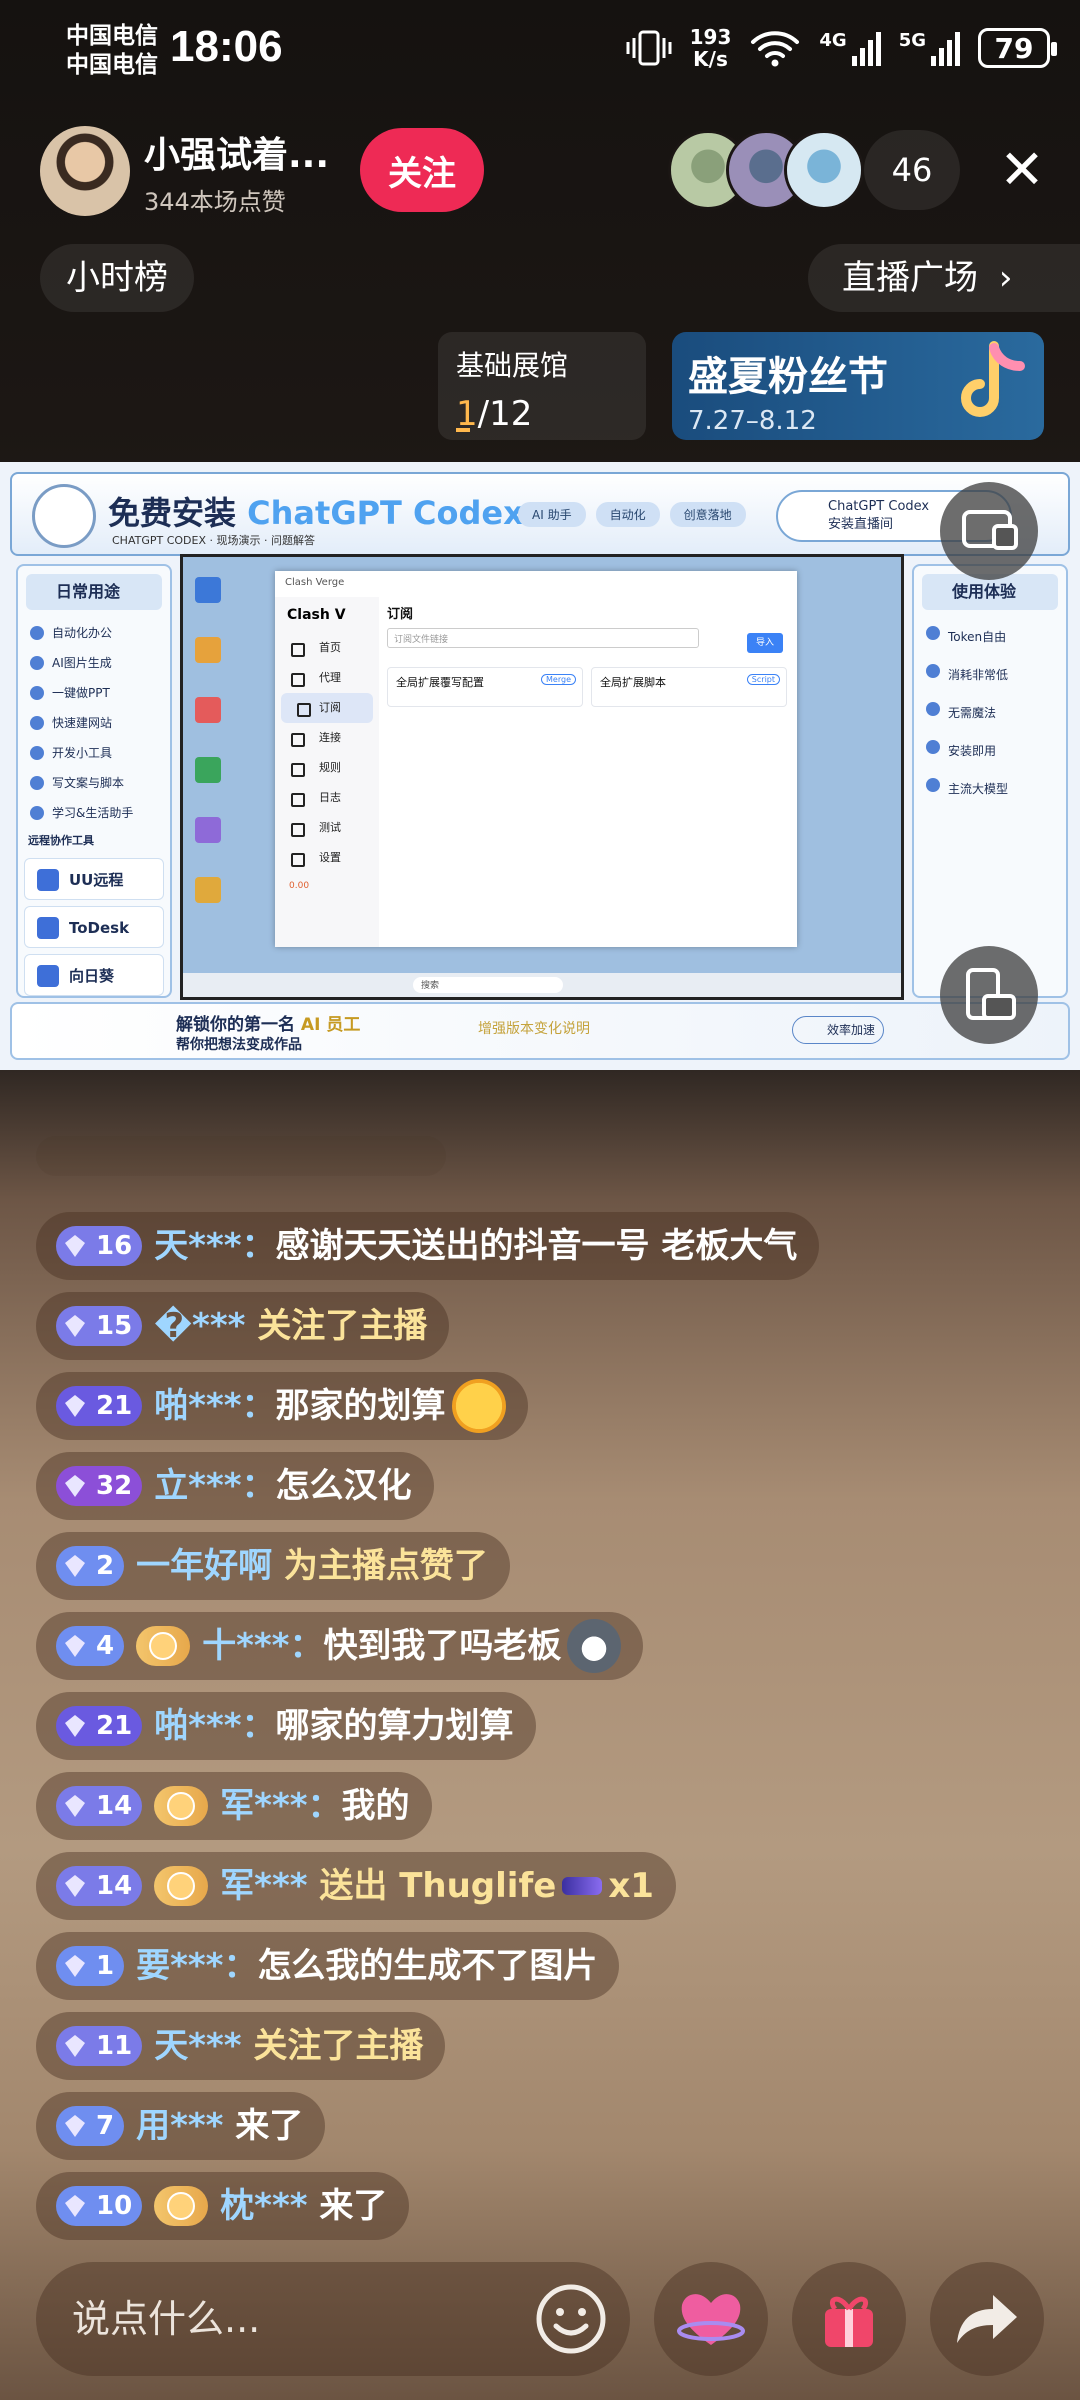 This screenshot has width=1080, height=2400. I want to click on chat-username: �***, so click(199, 1326).